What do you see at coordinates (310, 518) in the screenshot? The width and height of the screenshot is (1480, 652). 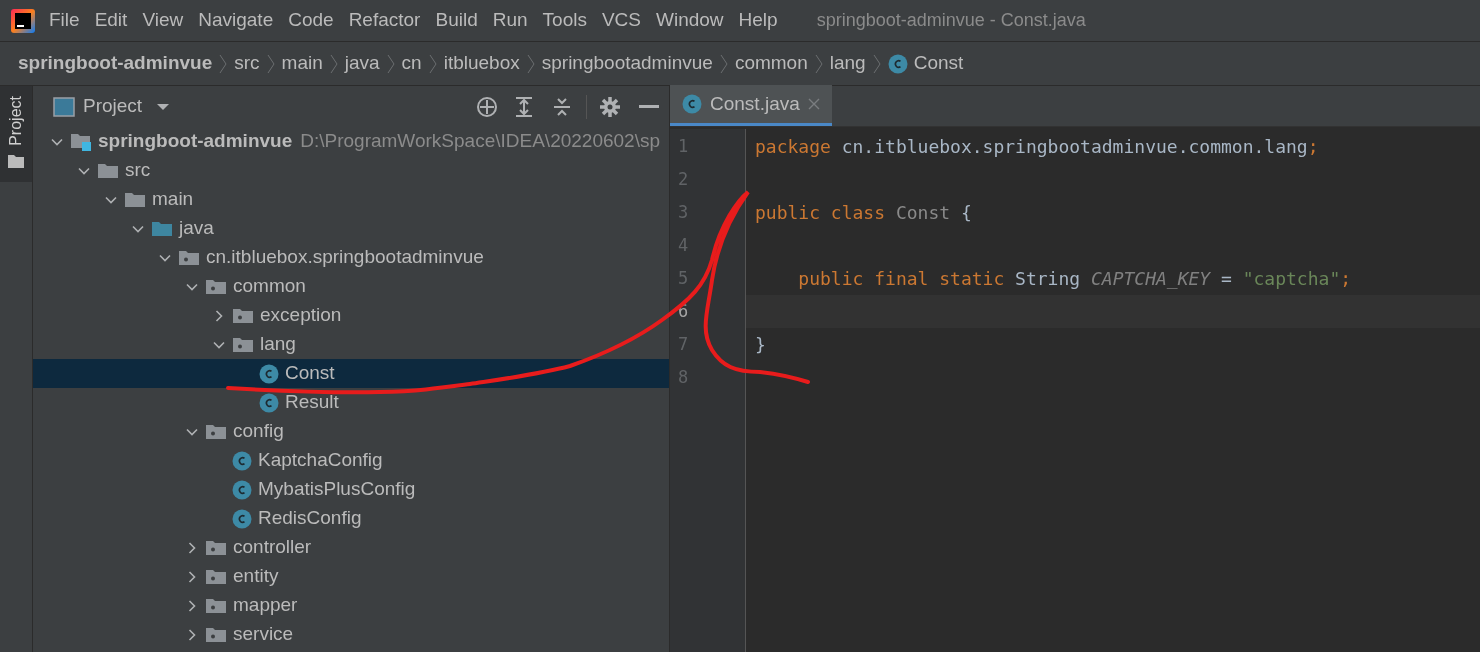 I see `tree-label: RedisConfig` at bounding box center [310, 518].